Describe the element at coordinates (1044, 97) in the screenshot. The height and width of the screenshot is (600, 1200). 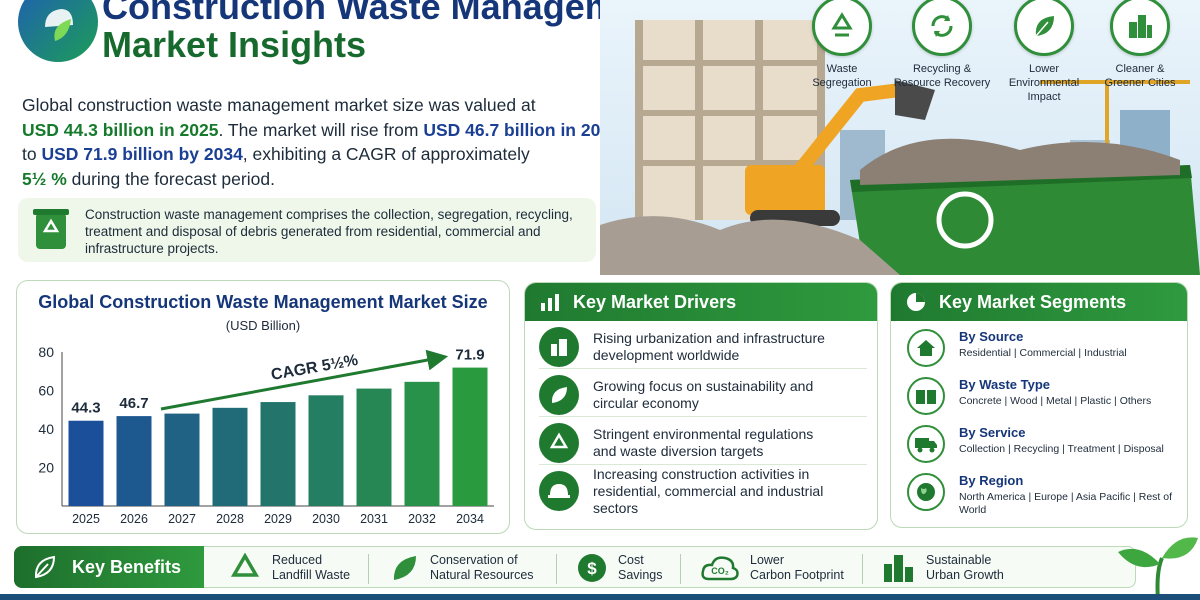
I see `feature-label: Impact` at that location.